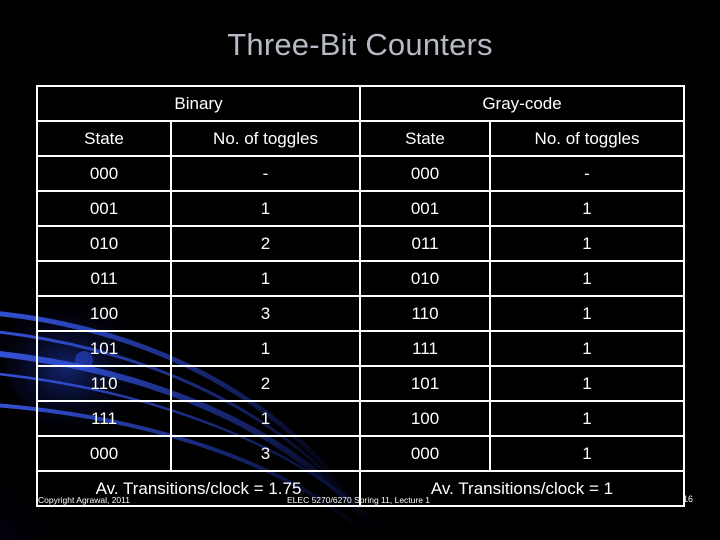 Image resolution: width=720 pixels, height=540 pixels. I want to click on table-row: 000 - 000 -, so click(360, 172).